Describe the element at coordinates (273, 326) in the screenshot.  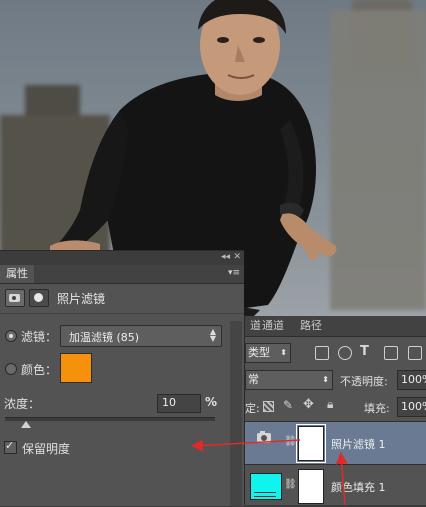
I see `tab-channels: 通道` at that location.